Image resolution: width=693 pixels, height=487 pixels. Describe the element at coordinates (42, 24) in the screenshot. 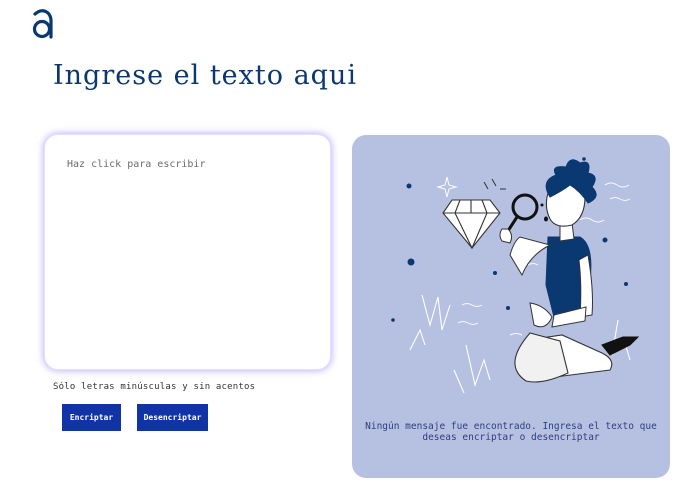

I see `alura-logo-icon` at that location.